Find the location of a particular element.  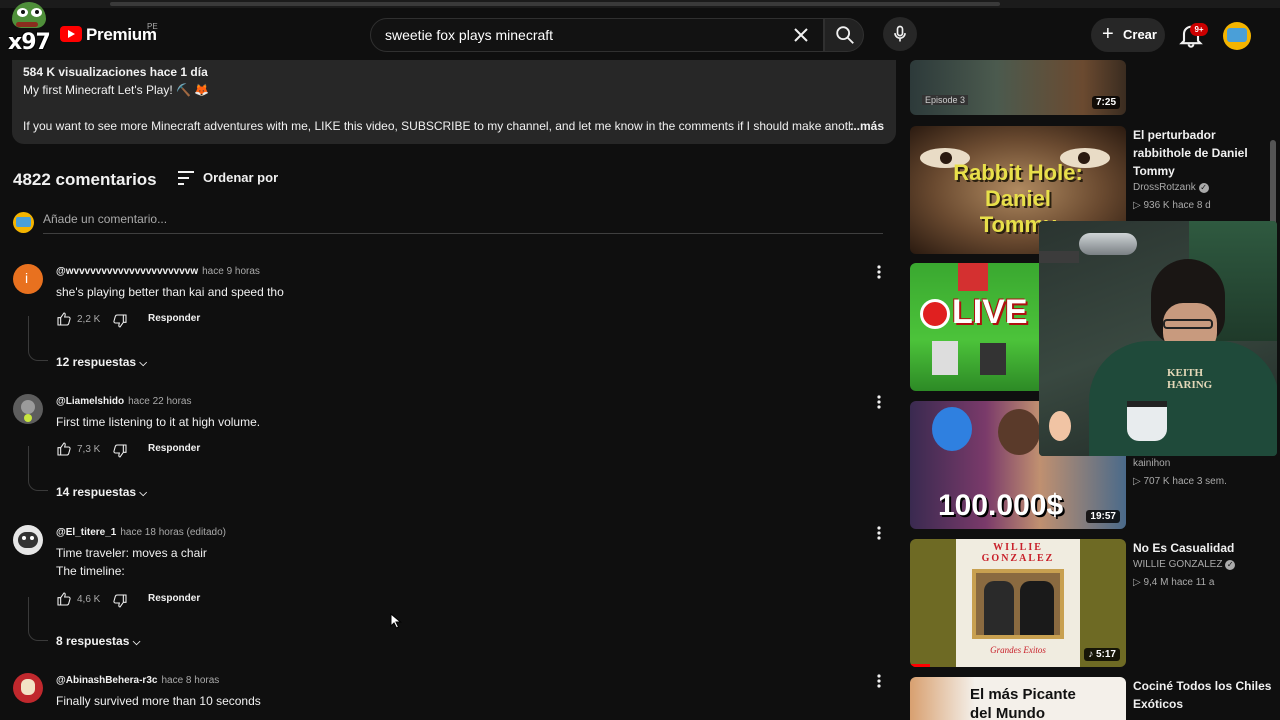

streamer-tag: x97 is located at coordinates (29, 42).